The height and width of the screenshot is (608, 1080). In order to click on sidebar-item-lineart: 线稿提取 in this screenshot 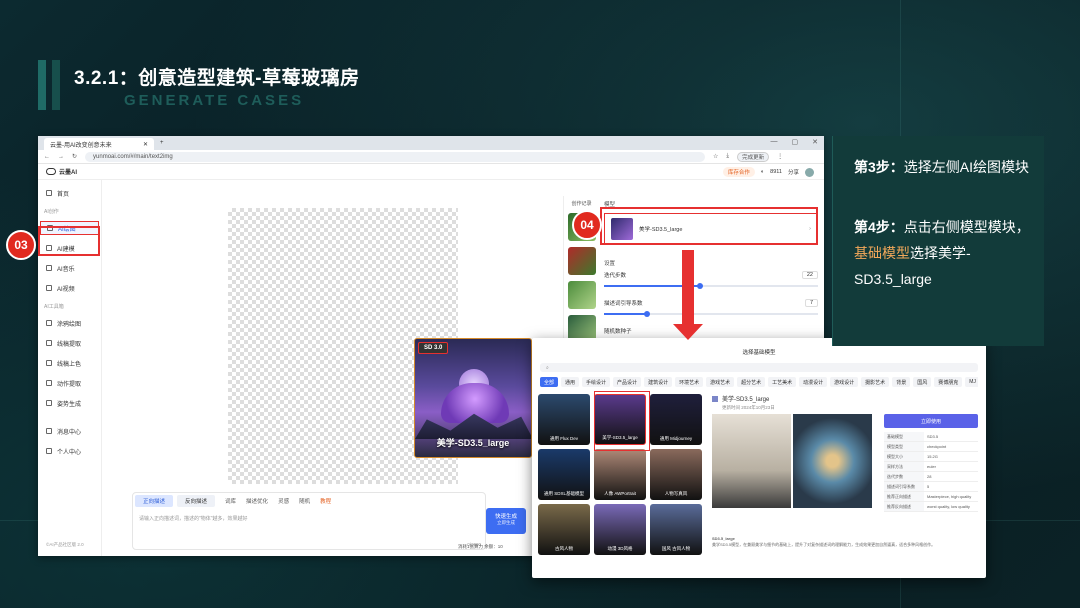, I will do `click(69, 343)`.